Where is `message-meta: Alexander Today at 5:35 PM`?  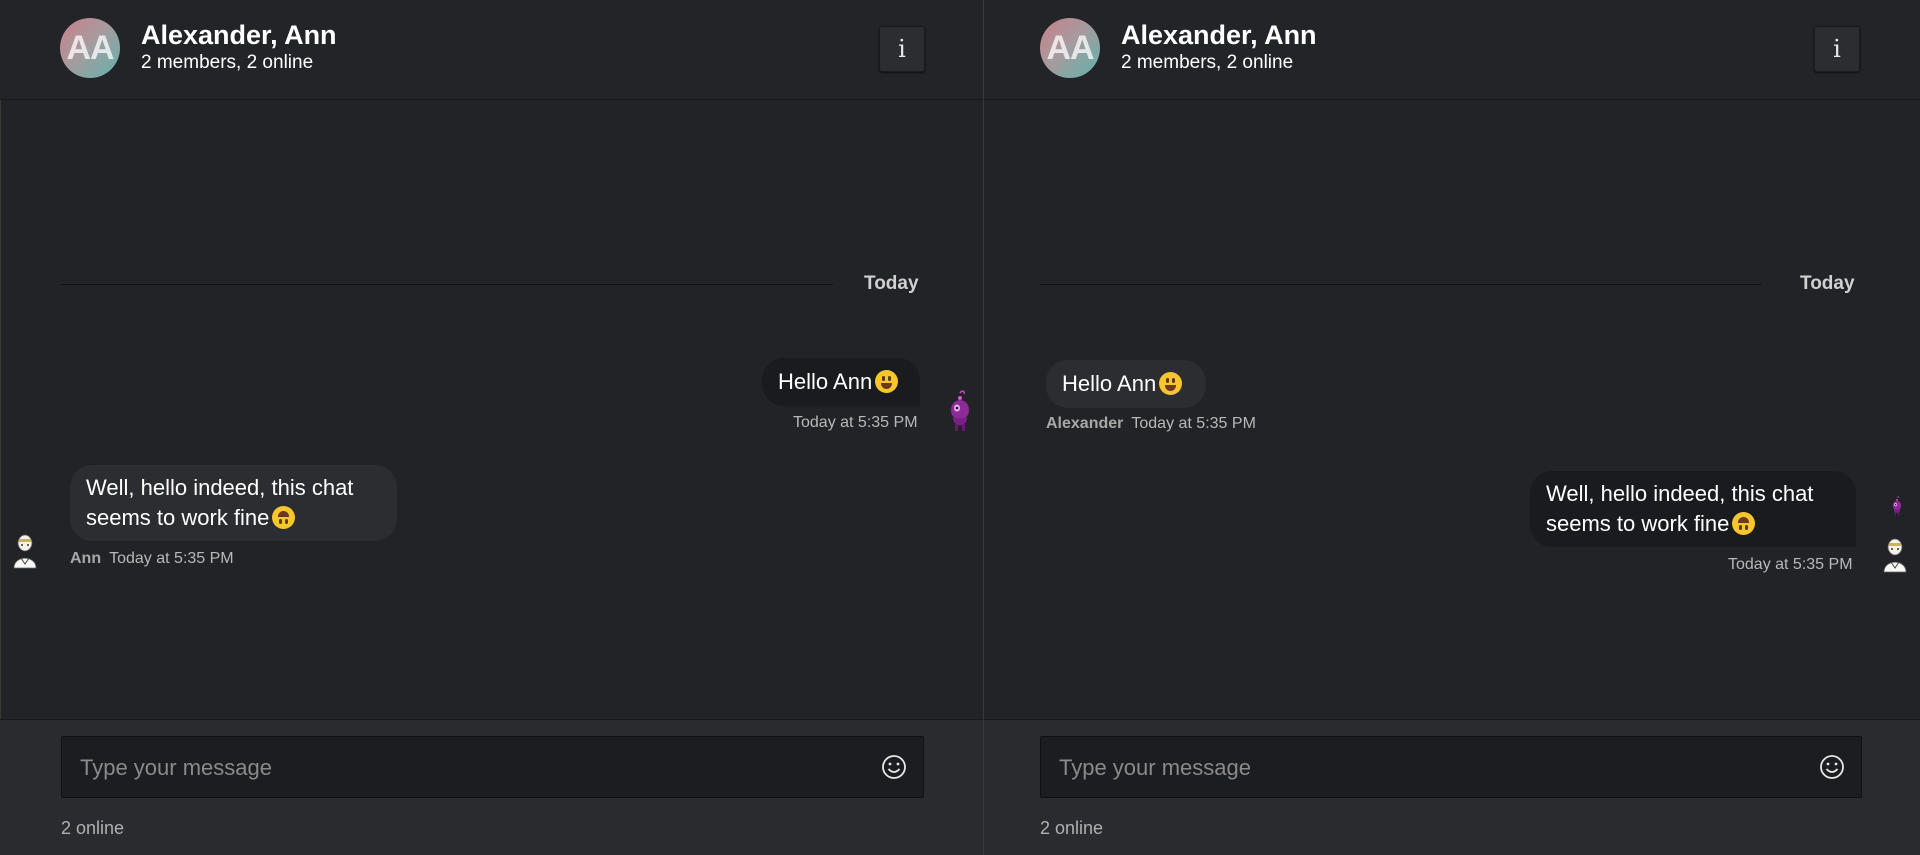
message-meta: Alexander Today at 5:35 PM is located at coordinates (1151, 424).